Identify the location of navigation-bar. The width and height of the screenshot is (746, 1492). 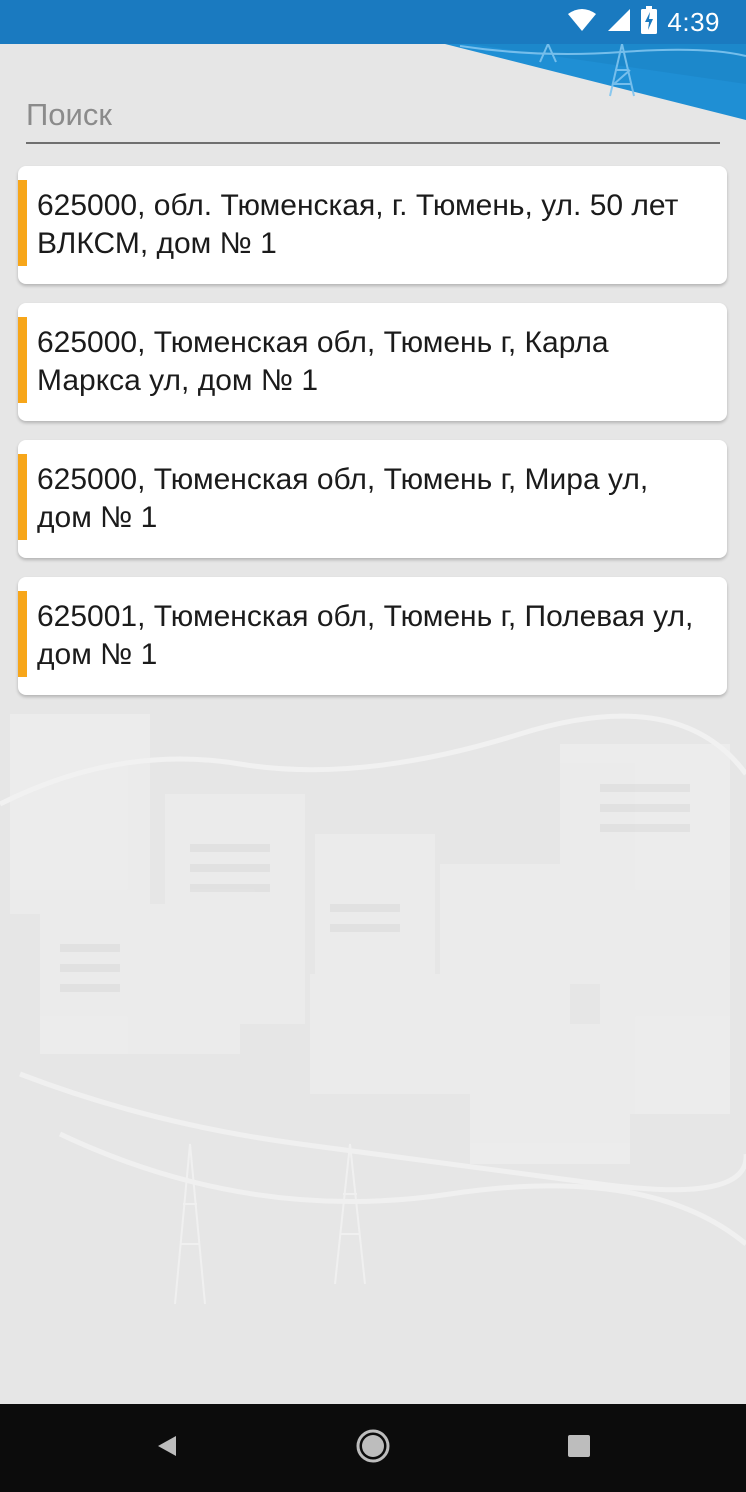
(373, 1448).